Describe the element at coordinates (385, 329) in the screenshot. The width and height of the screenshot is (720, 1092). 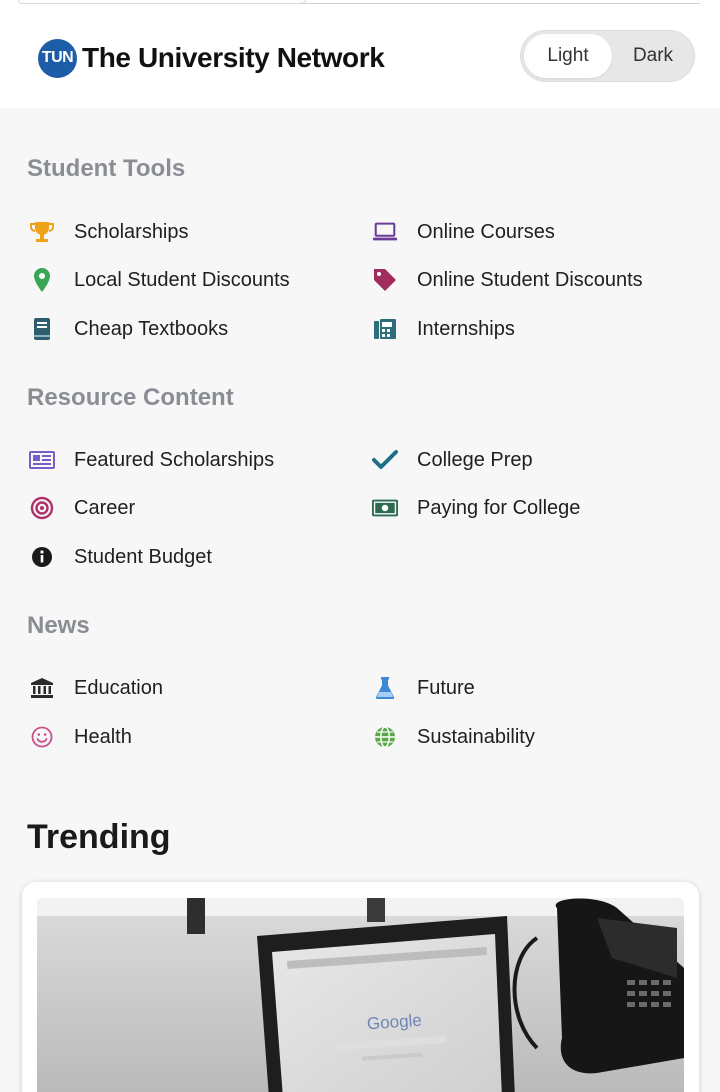
I see `fax-icon` at that location.